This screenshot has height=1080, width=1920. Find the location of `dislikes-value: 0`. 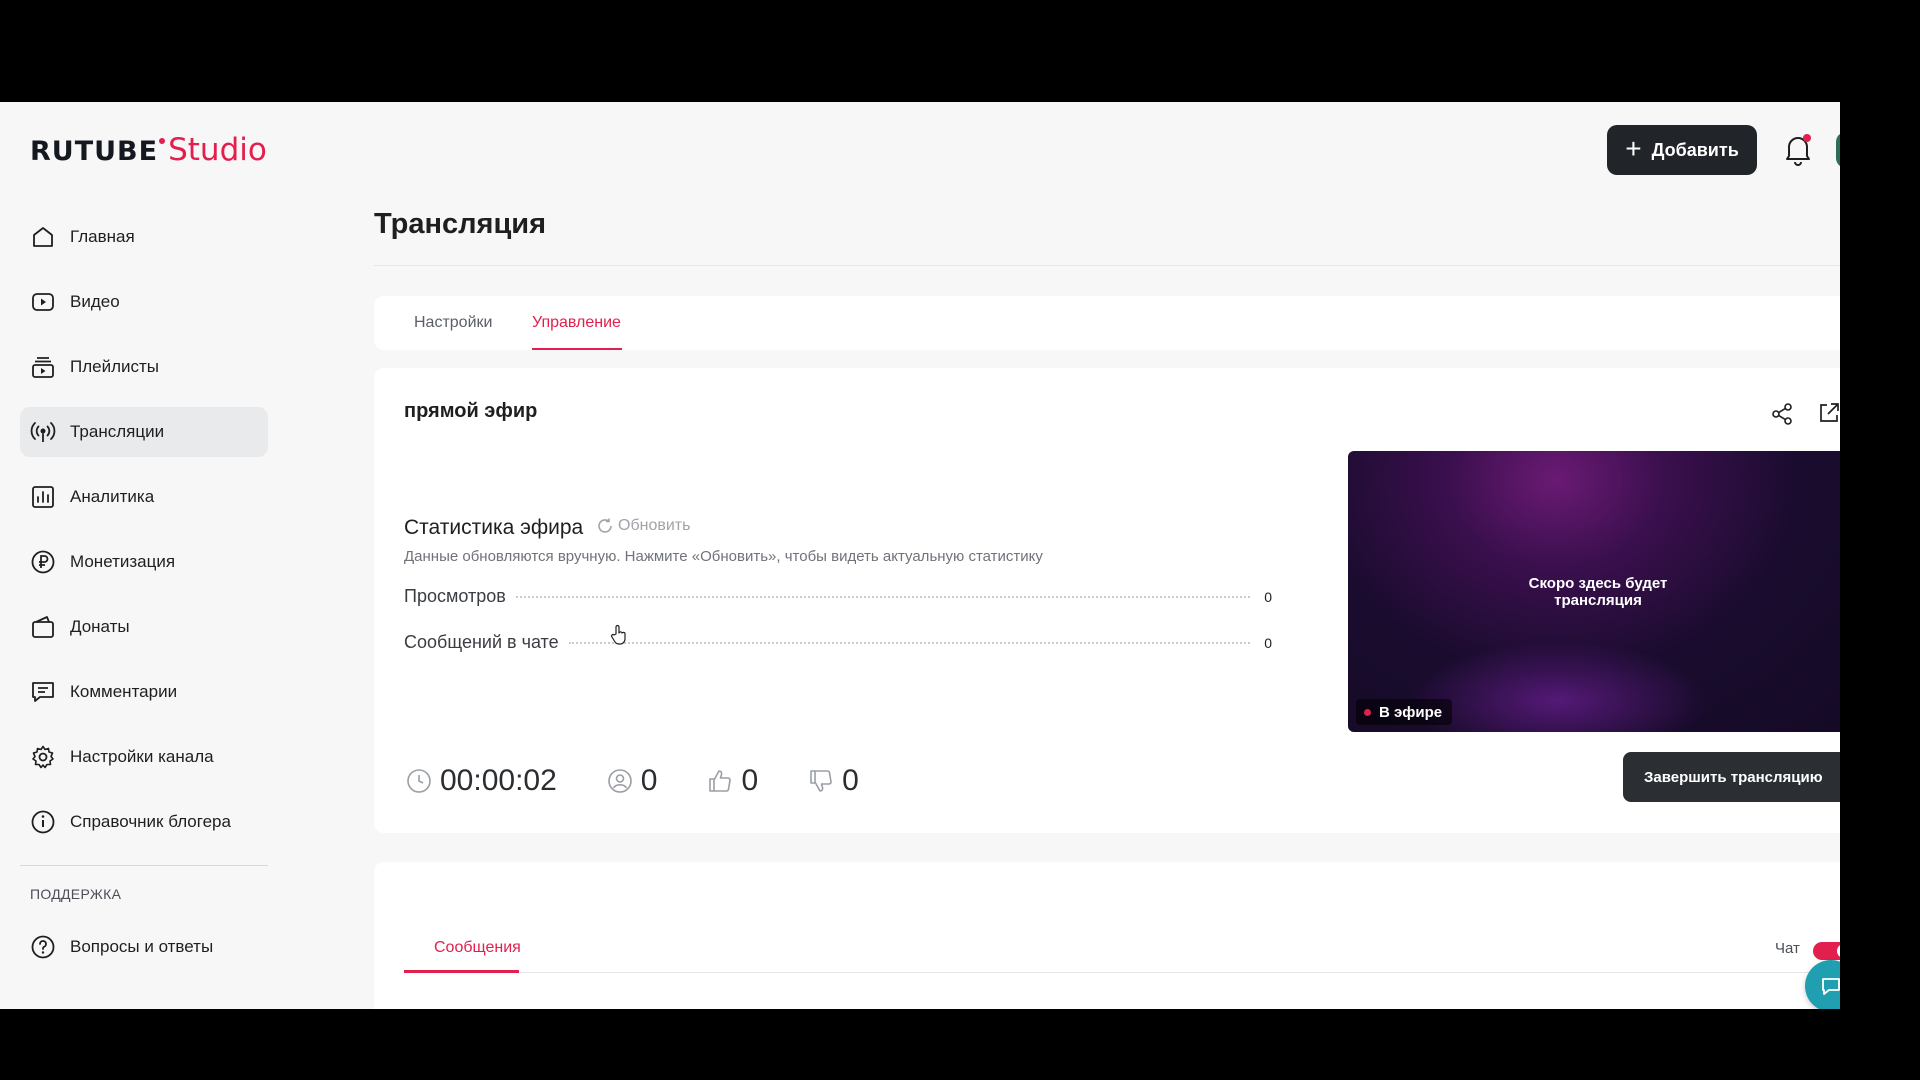

dislikes-value: 0 is located at coordinates (850, 780).